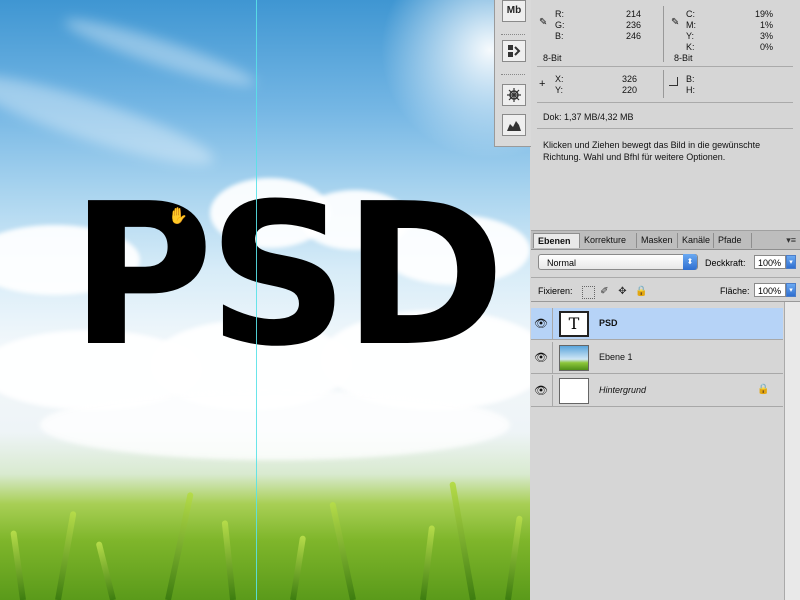 Image resolution: width=800 pixels, height=600 pixels. What do you see at coordinates (623, 390) in the screenshot?
I see `layer-name: Hintergrund` at bounding box center [623, 390].